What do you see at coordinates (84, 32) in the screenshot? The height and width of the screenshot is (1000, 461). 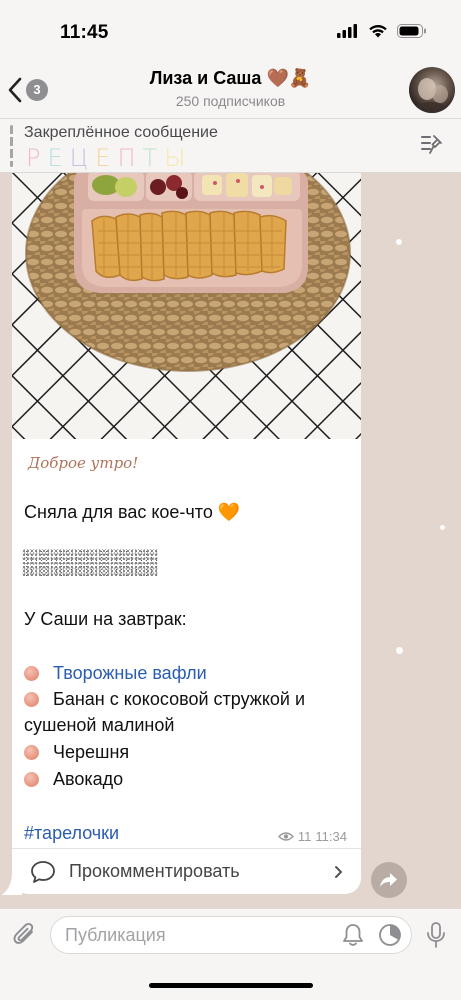 I see `status-time: 11:45` at bounding box center [84, 32].